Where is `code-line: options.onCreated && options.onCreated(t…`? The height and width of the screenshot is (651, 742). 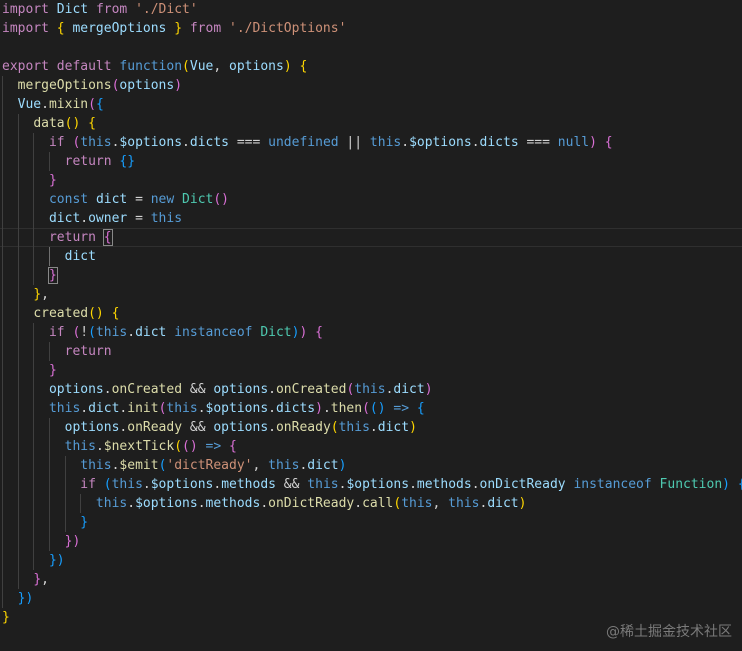
code-line: options.onCreated && options.onCreated(t… is located at coordinates (217, 389).